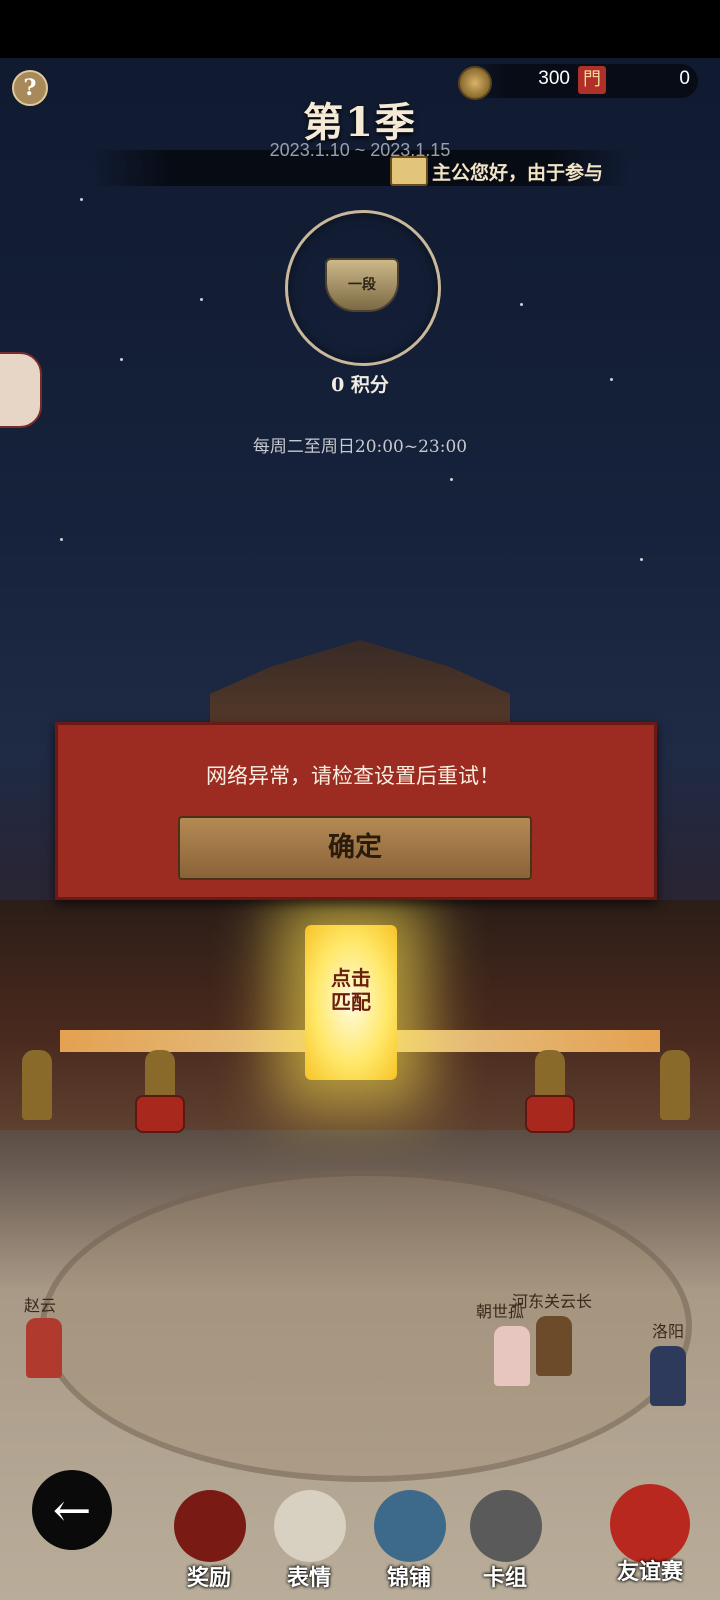 The width and height of the screenshot is (720, 1600). Describe the element at coordinates (208, 1578) in the screenshot. I see `nav-rewards-label: 奖励` at that location.